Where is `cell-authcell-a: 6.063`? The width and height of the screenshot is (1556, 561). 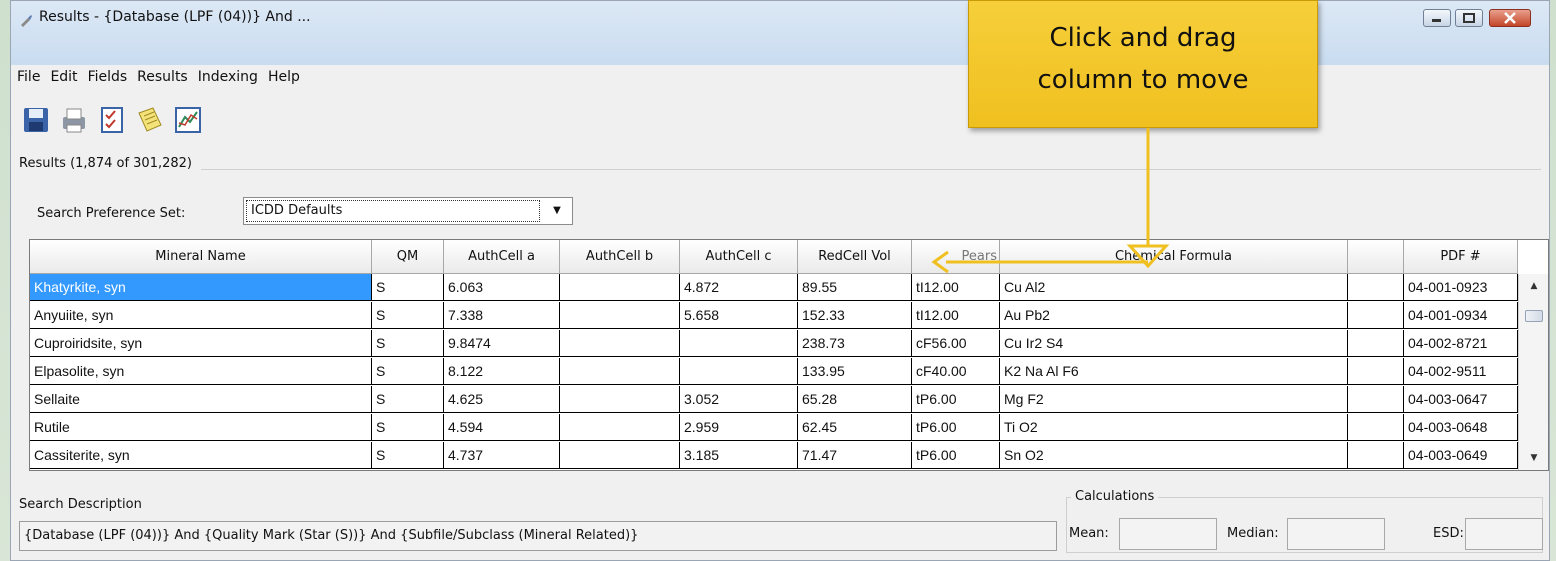
cell-authcell-a: 6.063 is located at coordinates (502, 287).